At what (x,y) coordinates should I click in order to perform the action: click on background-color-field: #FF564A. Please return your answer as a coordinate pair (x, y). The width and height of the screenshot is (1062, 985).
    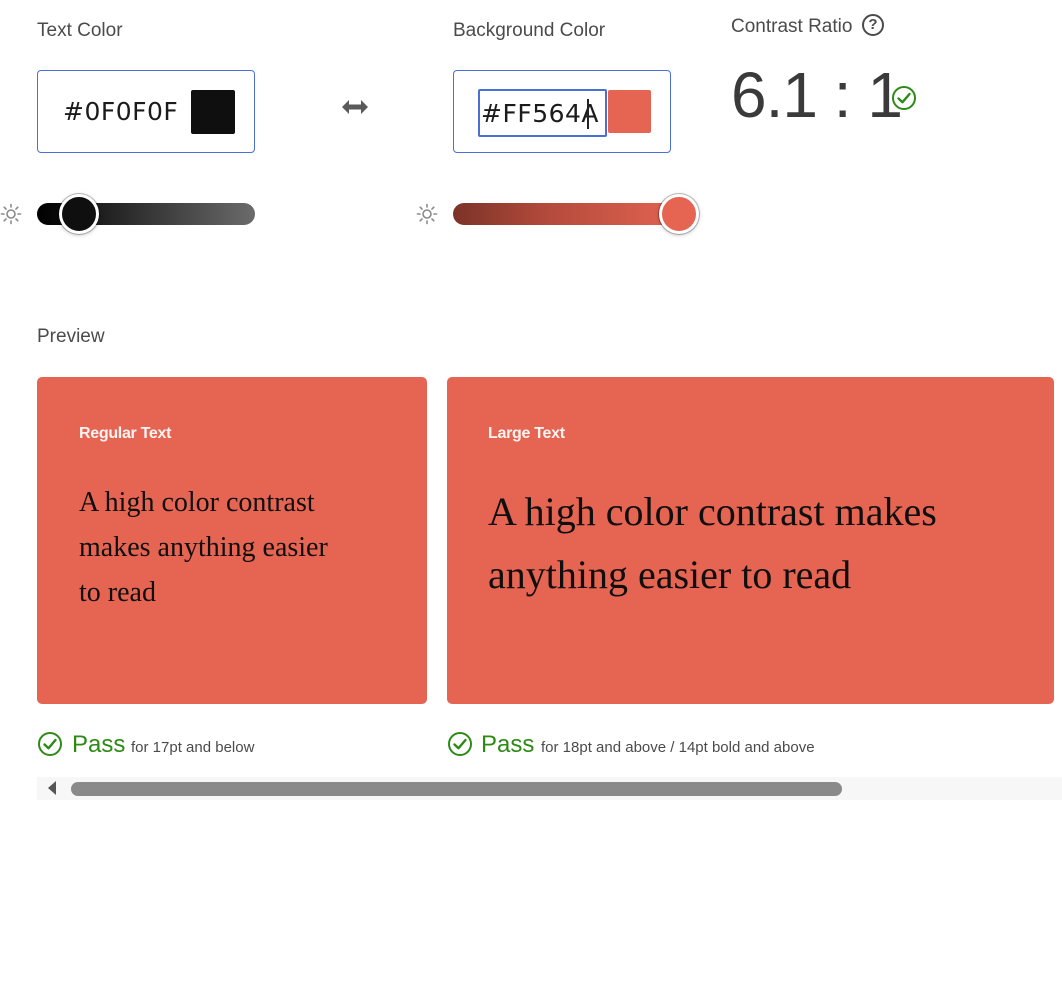
    Looking at the image, I should click on (562, 111).